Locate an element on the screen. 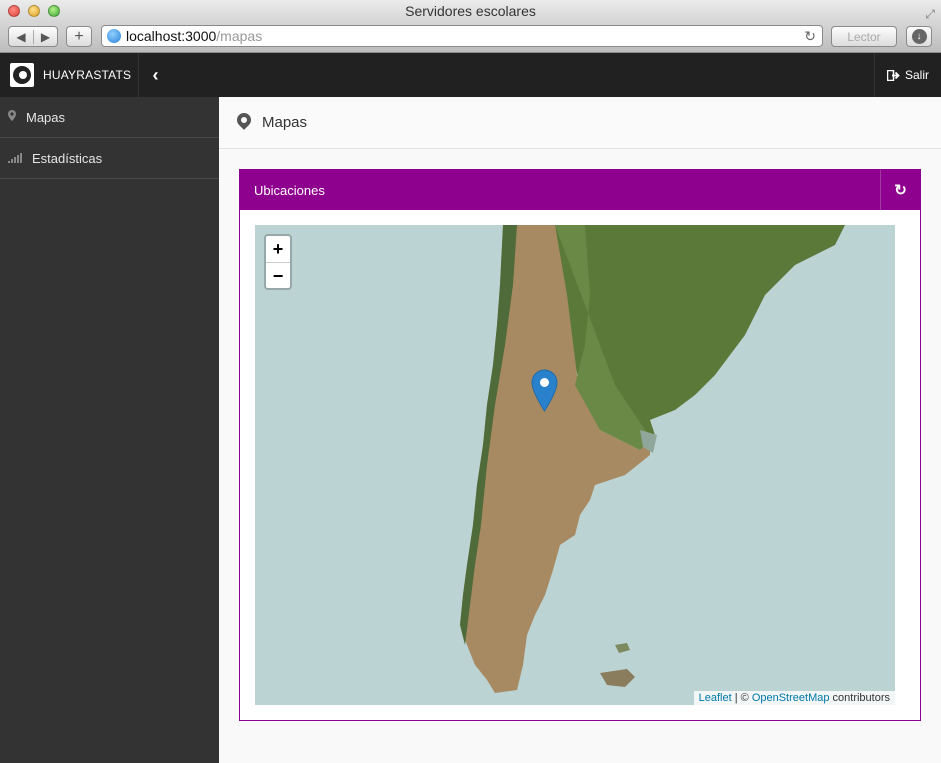  url-host: localhost:3000 is located at coordinates (171, 36).